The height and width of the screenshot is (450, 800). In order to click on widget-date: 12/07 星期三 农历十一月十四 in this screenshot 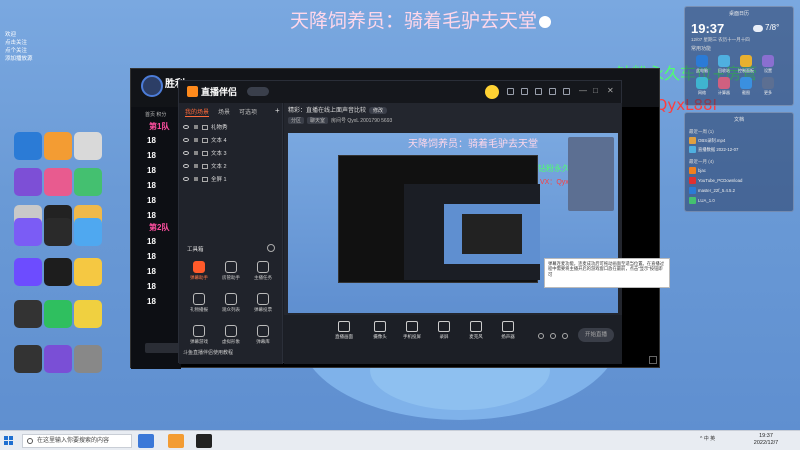, I will do `click(720, 39)`.